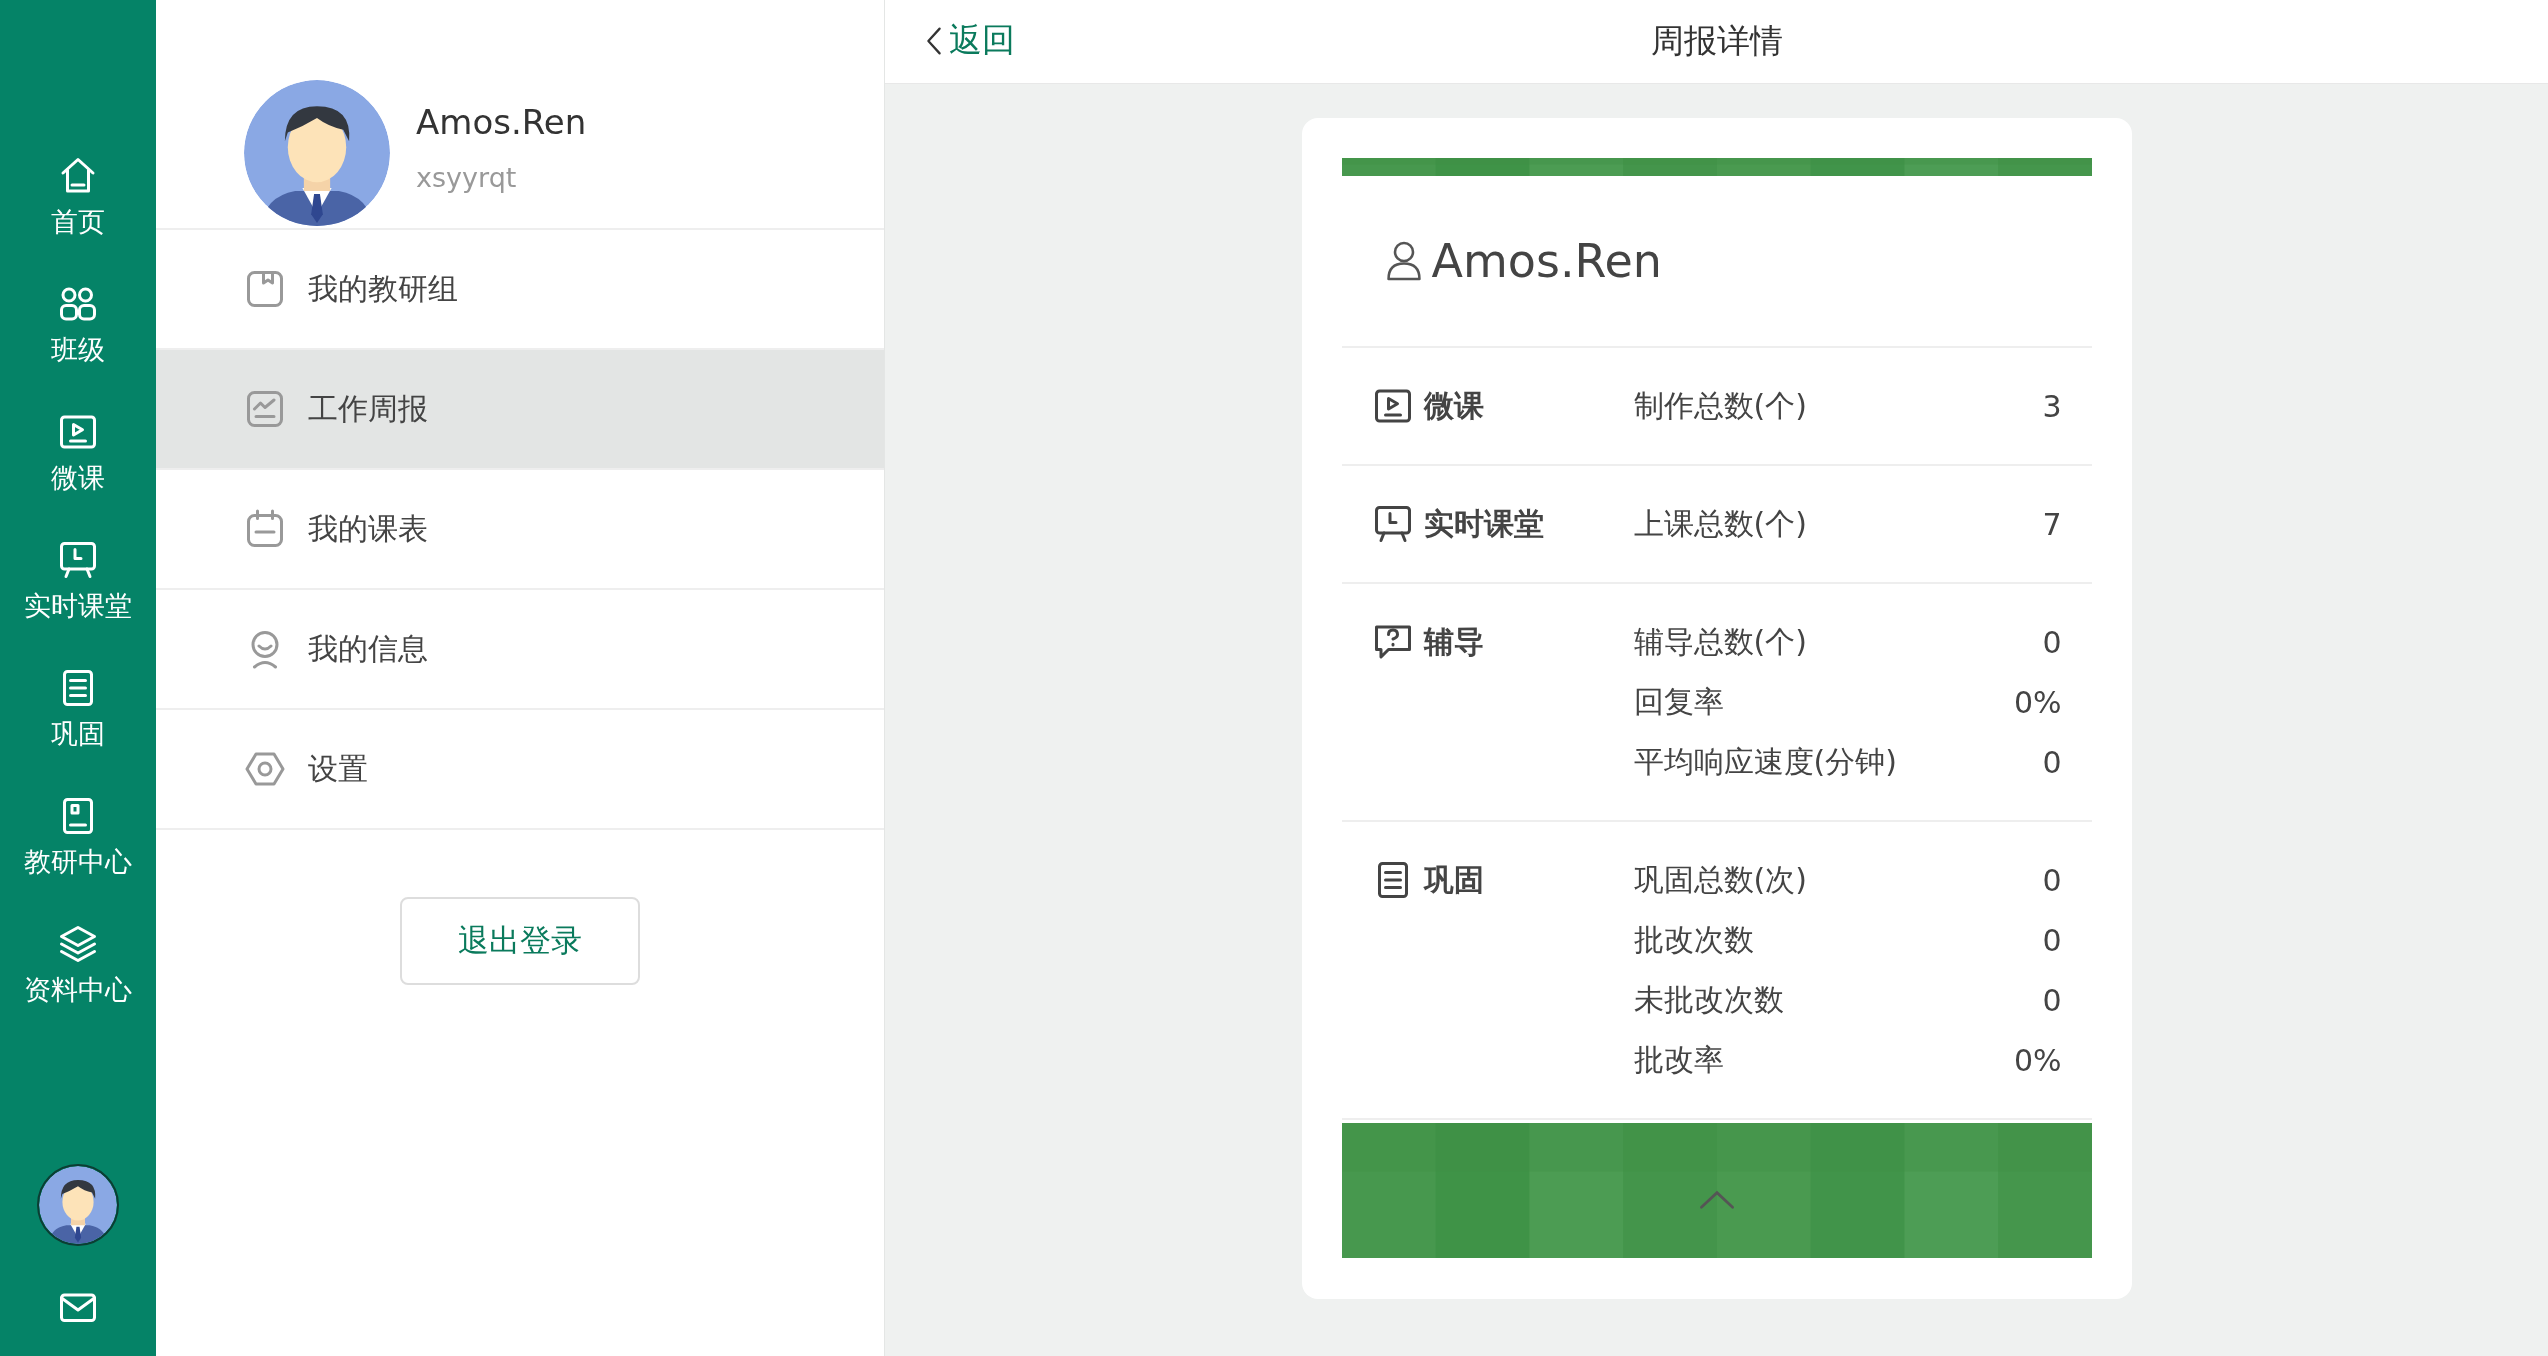 The width and height of the screenshot is (2548, 1356). Describe the element at coordinates (934, 40) in the screenshot. I see `chevron-left-icon` at that location.